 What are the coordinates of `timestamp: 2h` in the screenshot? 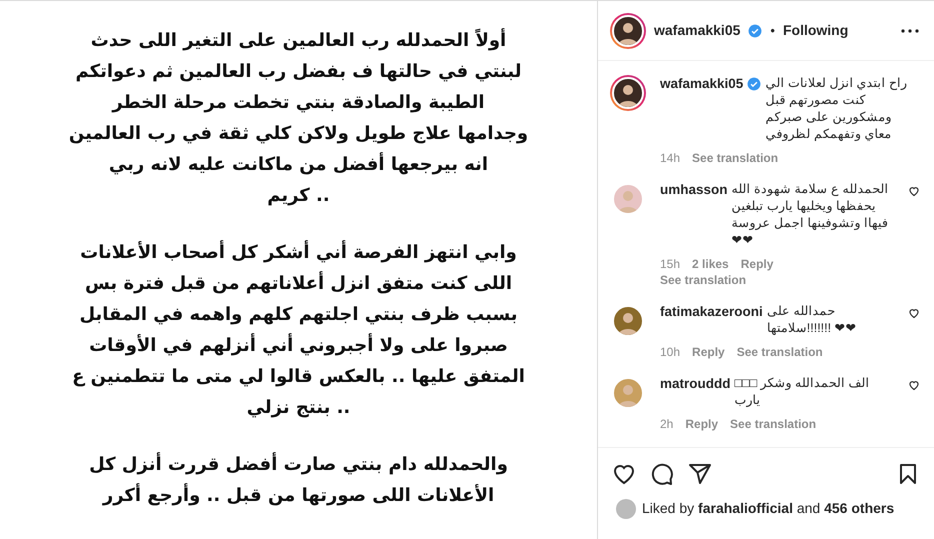 It's located at (667, 424).